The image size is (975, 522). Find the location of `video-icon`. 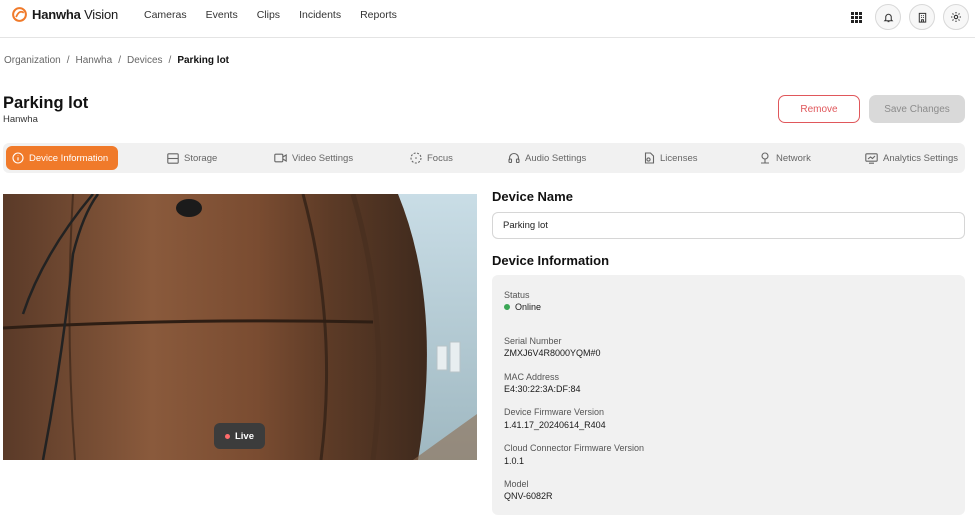

video-icon is located at coordinates (280, 158).